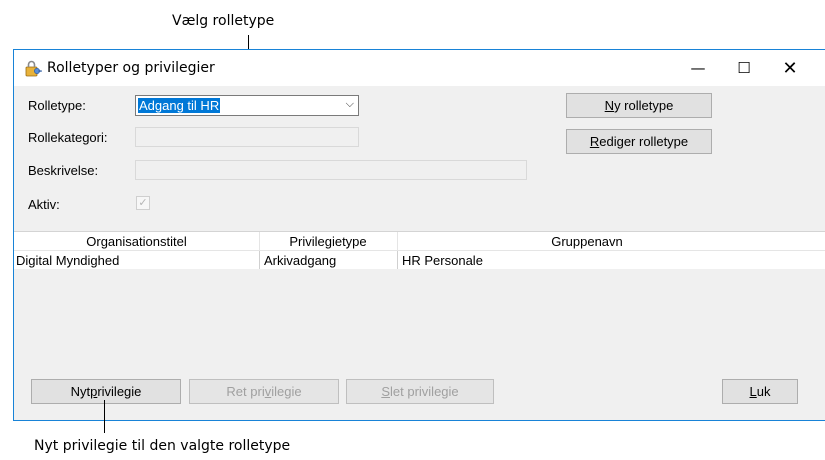 This screenshot has width=825, height=460. What do you see at coordinates (136, 241) in the screenshot?
I see `column-header-organisationstitel: Organisationstitel` at bounding box center [136, 241].